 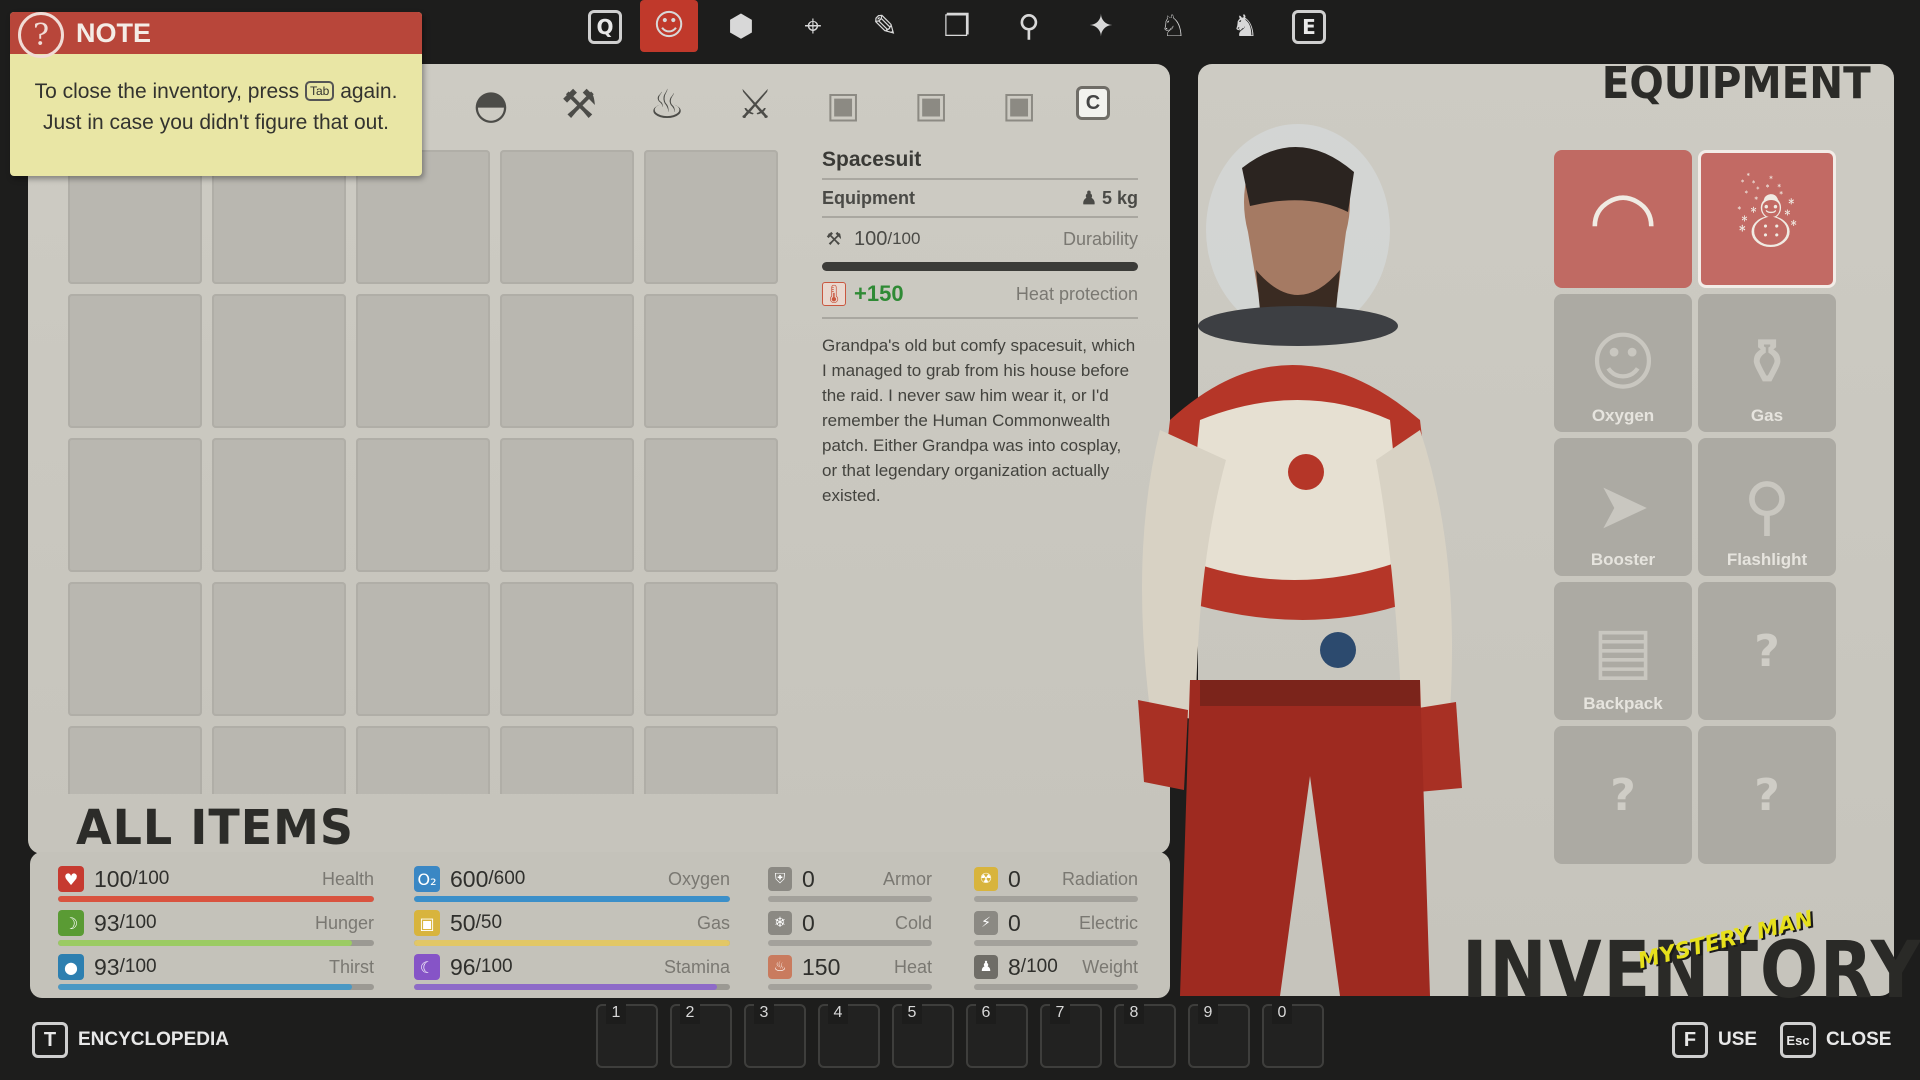 I want to click on durability-bar, so click(x=980, y=266).